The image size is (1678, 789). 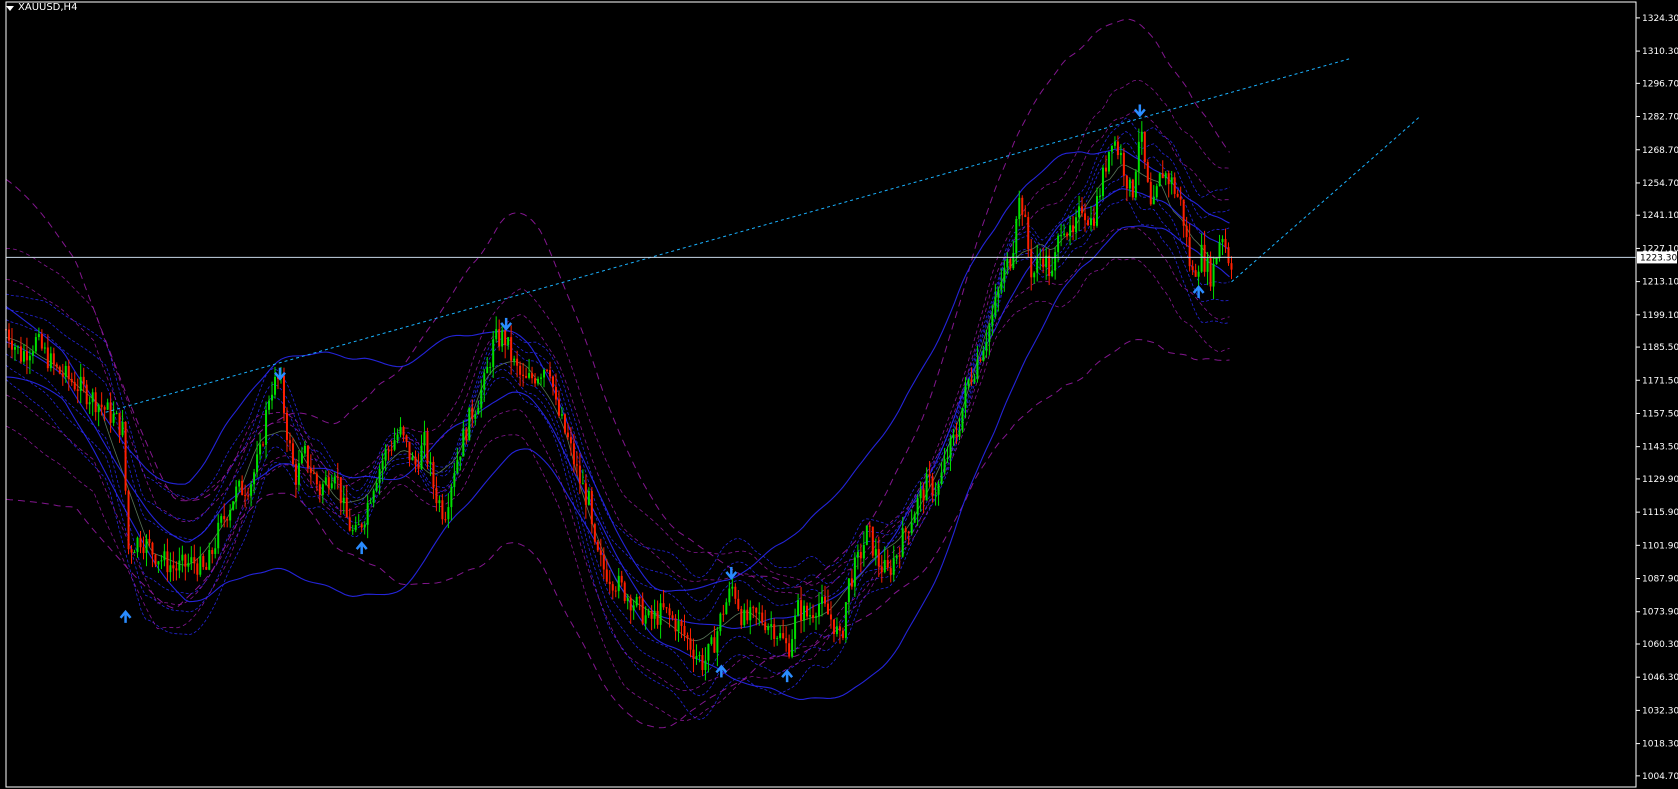 What do you see at coordinates (1657, 257) in the screenshot?
I see `current-price-tag: 1223.30` at bounding box center [1657, 257].